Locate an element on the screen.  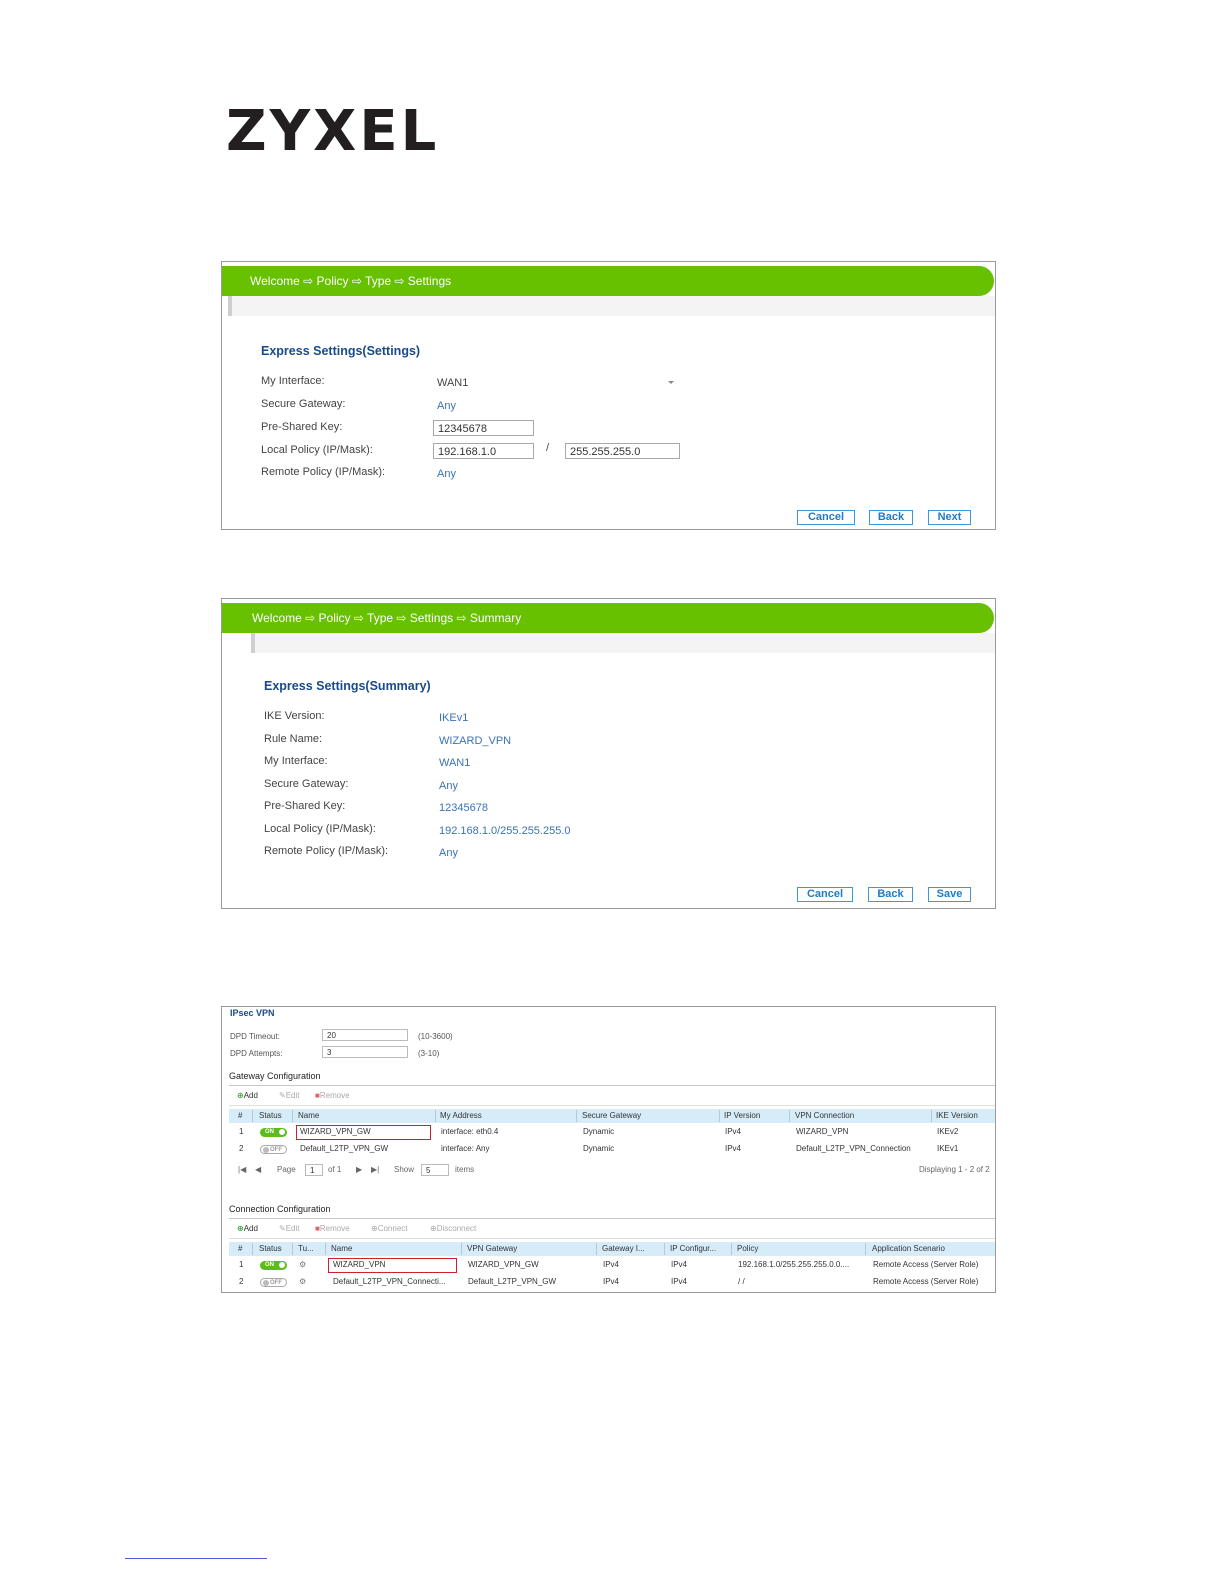
column-header: IP Version is located at coordinates (742, 1115).